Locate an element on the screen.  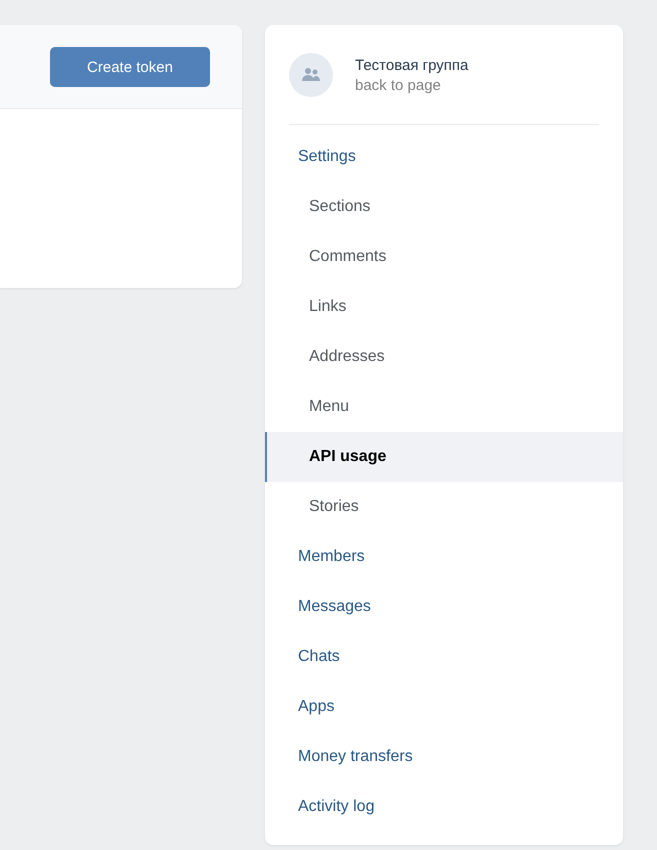
menu-item: Comments is located at coordinates (444, 257).